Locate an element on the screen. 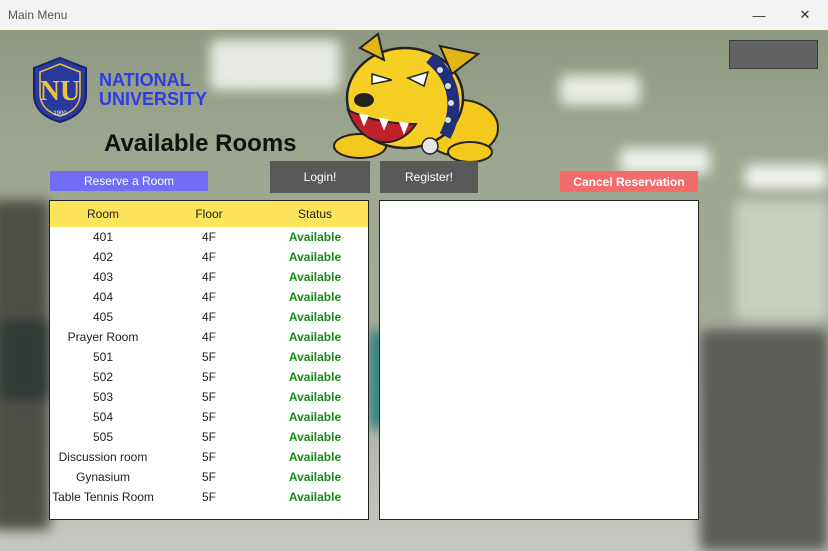 The height and width of the screenshot is (551, 828). room-cell: 505 is located at coordinates (103, 437).